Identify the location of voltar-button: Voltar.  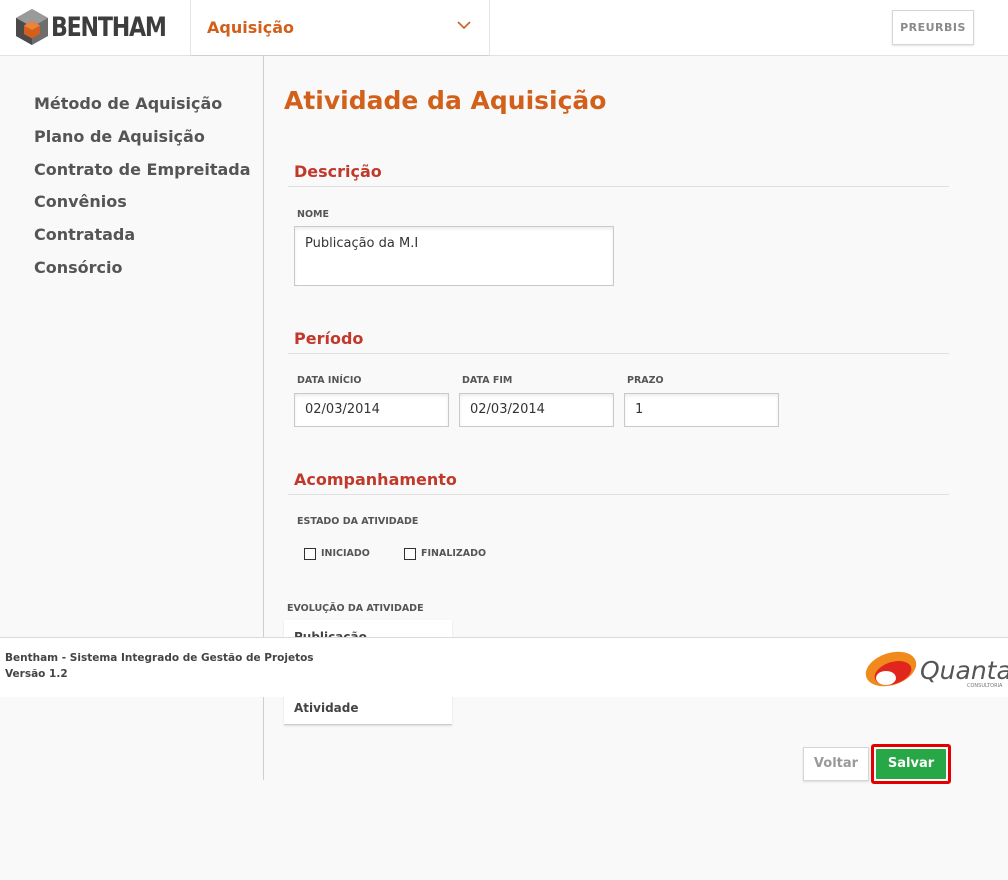
(836, 764).